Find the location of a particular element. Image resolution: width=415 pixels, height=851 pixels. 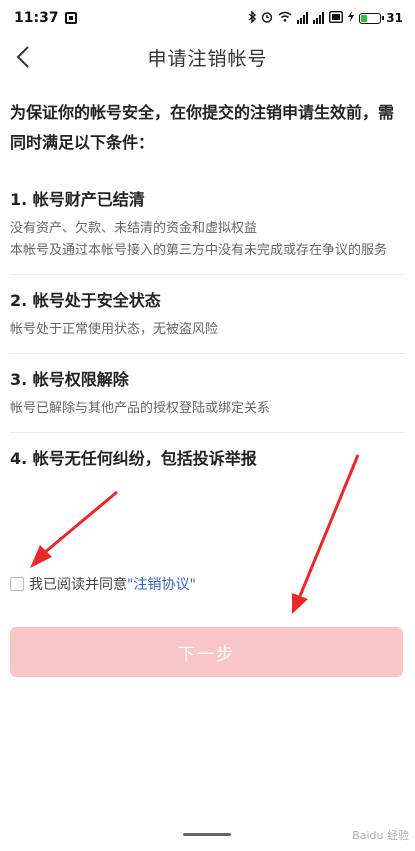

battery-percent: 31 is located at coordinates (394, 18).